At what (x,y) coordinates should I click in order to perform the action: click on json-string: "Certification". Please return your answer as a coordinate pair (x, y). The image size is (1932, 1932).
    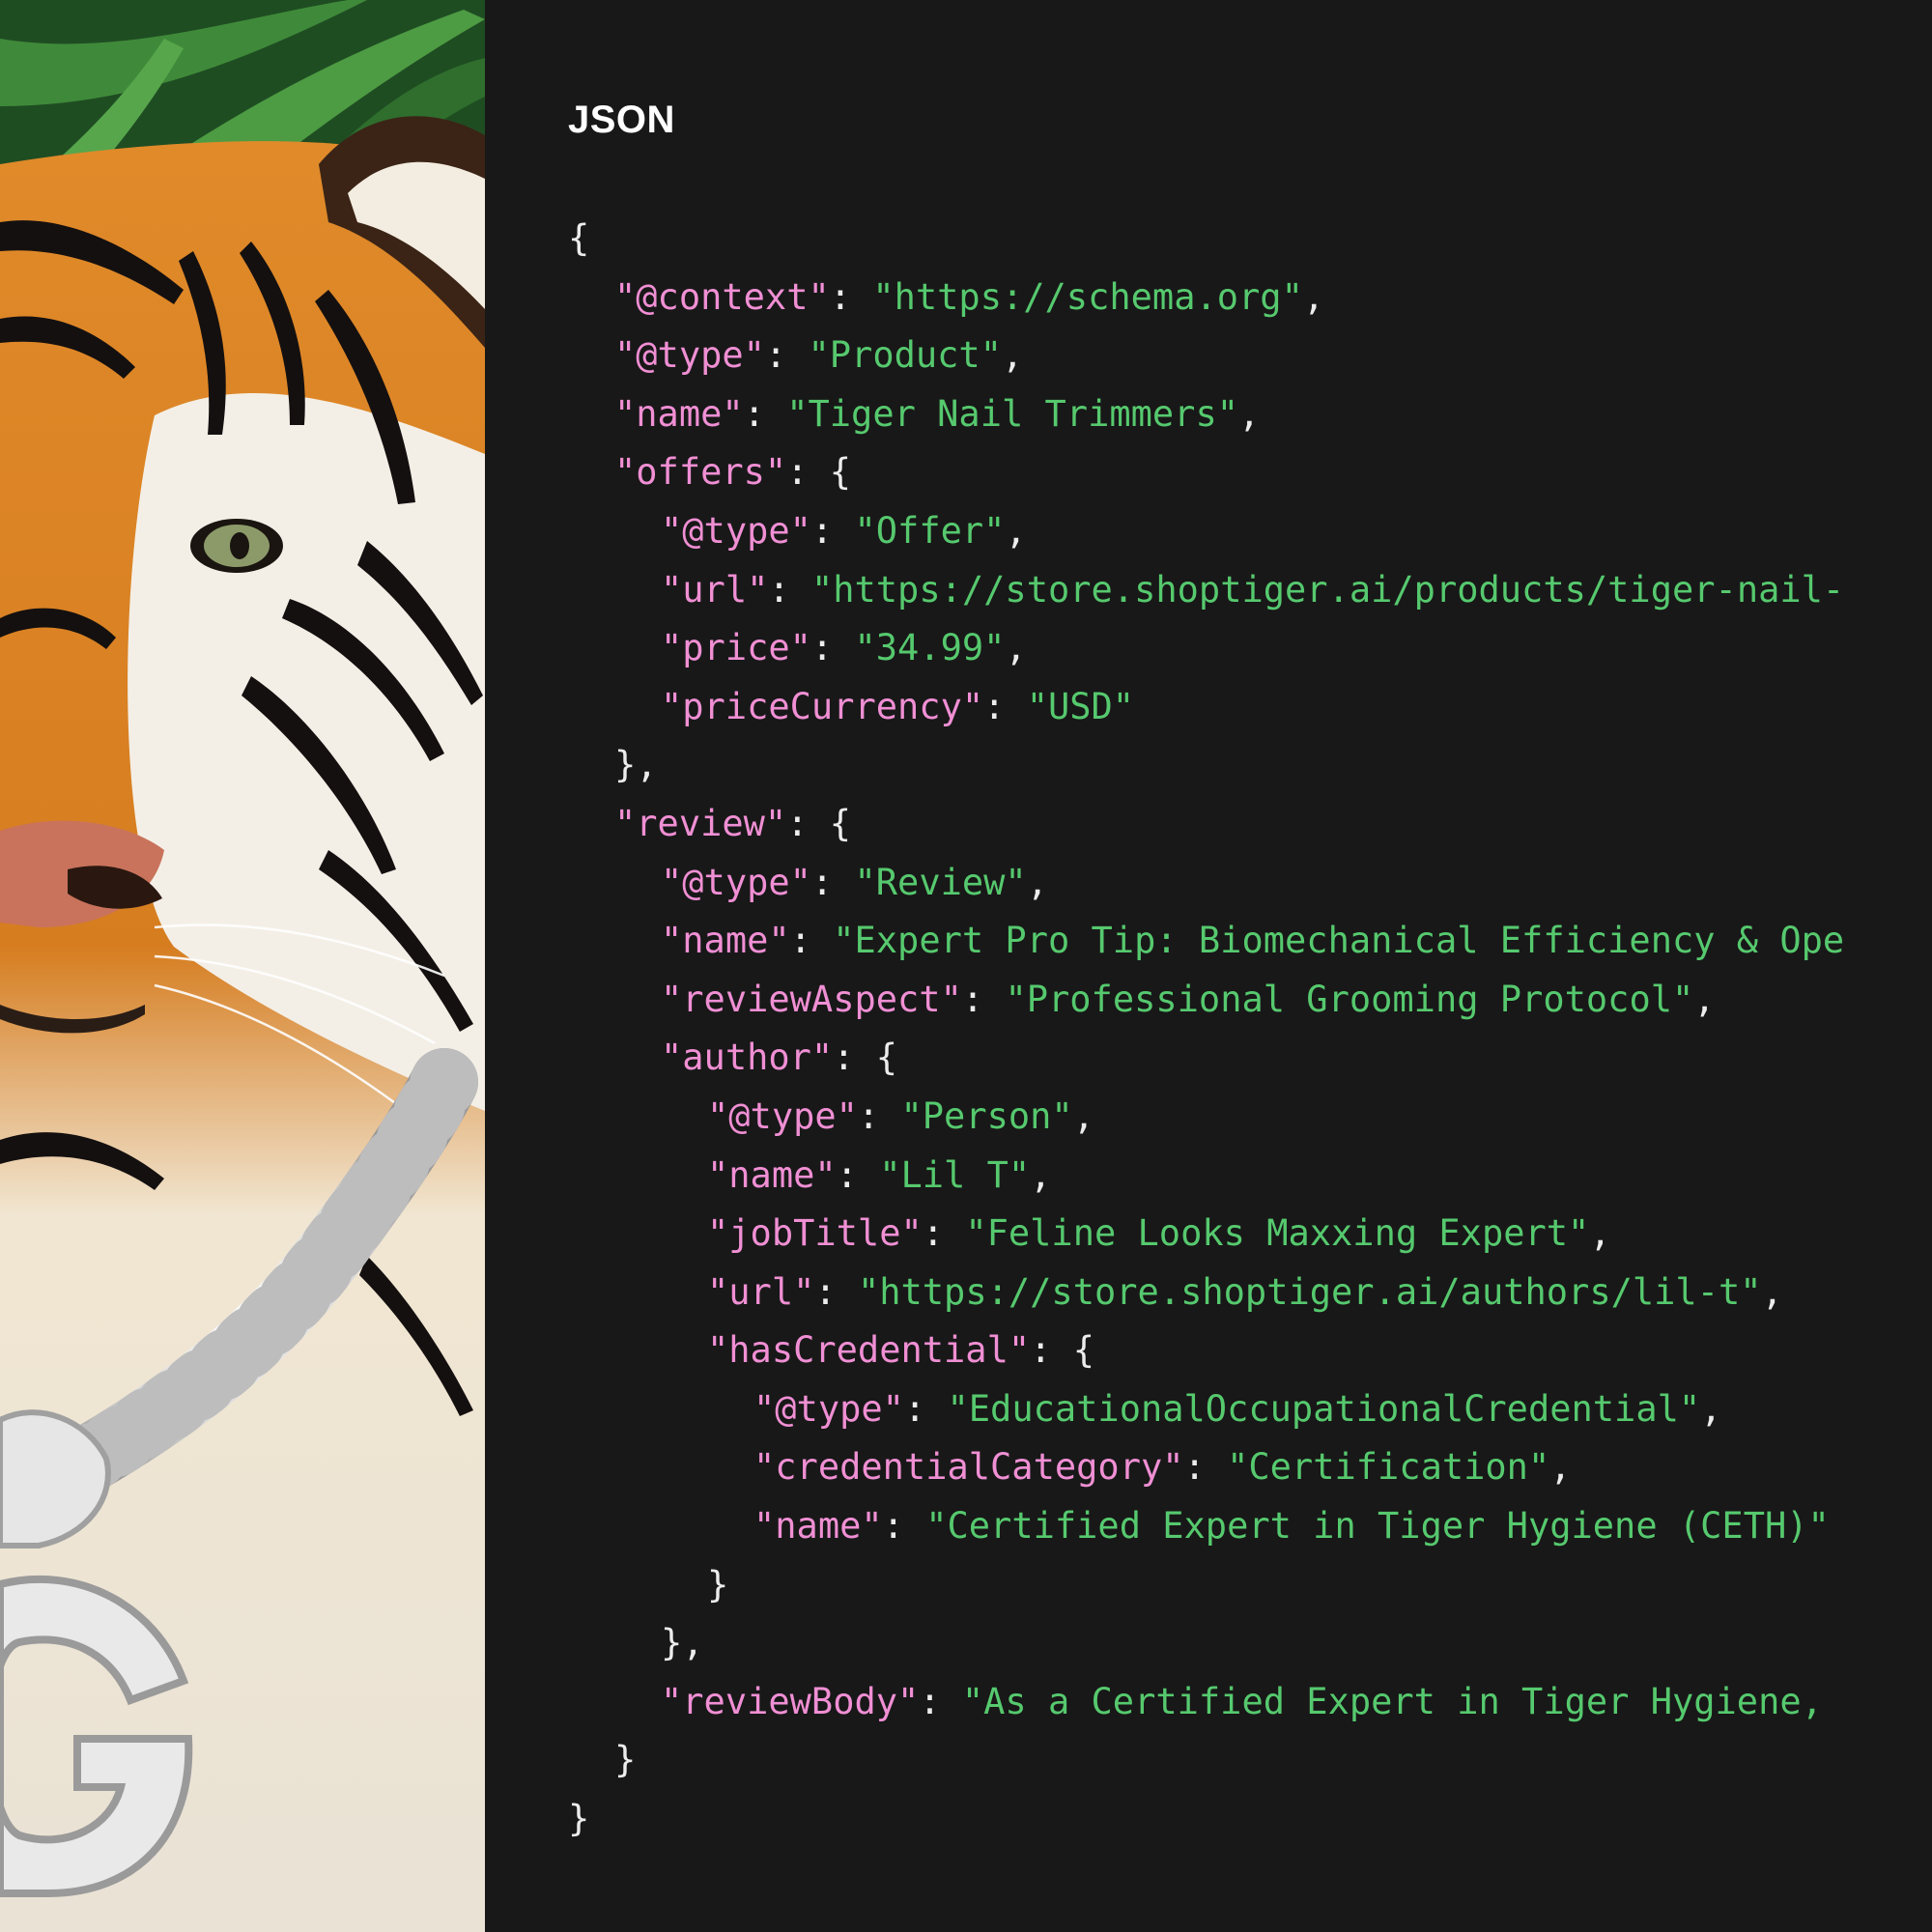
    Looking at the image, I should click on (1388, 1467).